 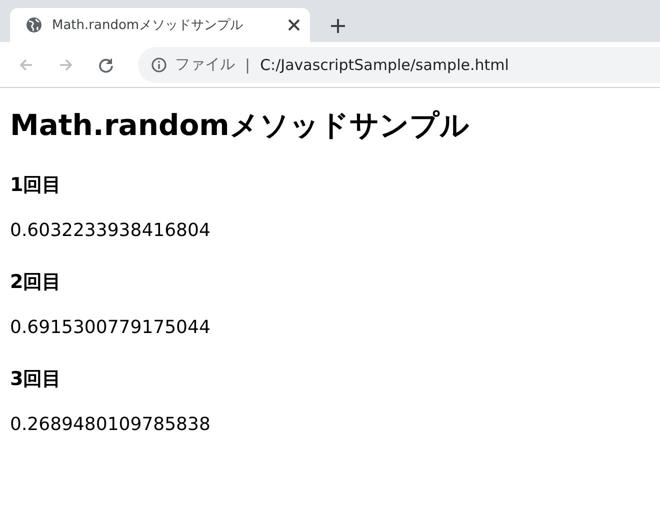 What do you see at coordinates (36, 379) in the screenshot?
I see `section-heading: 3回目` at bounding box center [36, 379].